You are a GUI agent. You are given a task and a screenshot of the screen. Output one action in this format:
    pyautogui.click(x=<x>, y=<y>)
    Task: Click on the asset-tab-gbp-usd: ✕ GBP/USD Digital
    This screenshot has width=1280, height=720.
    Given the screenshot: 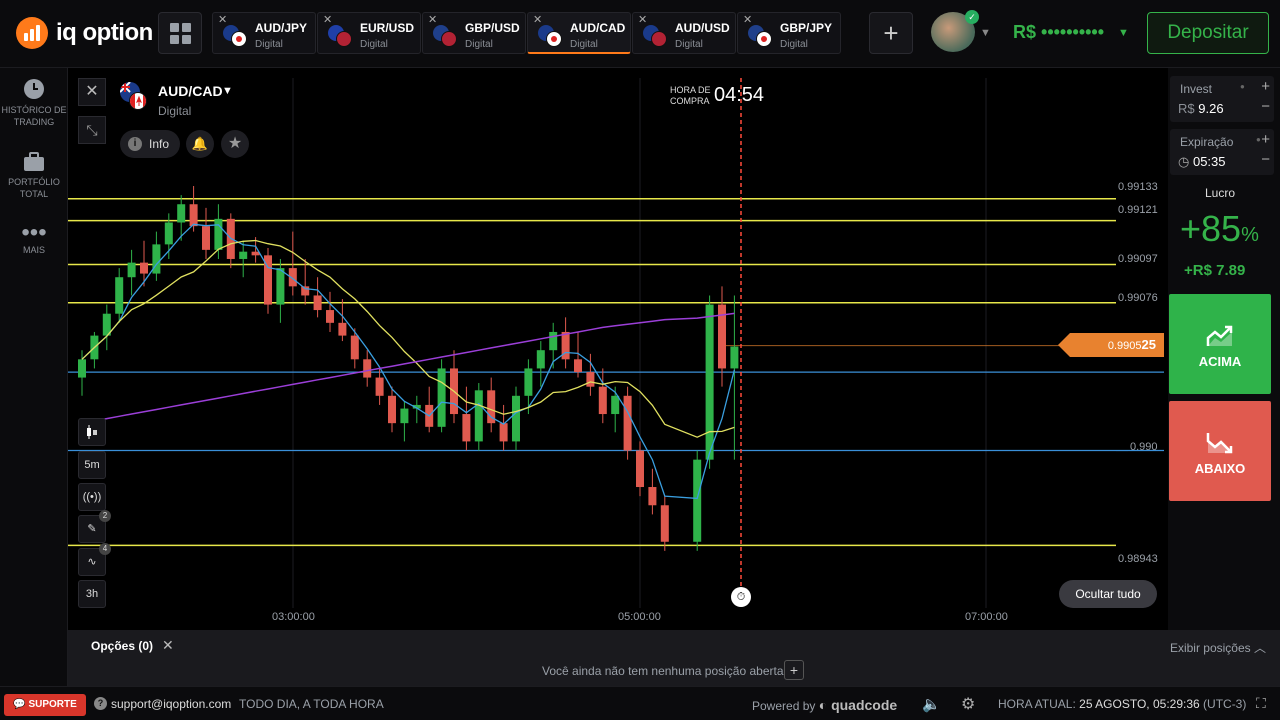 What is the action you would take?
    pyautogui.click(x=474, y=33)
    